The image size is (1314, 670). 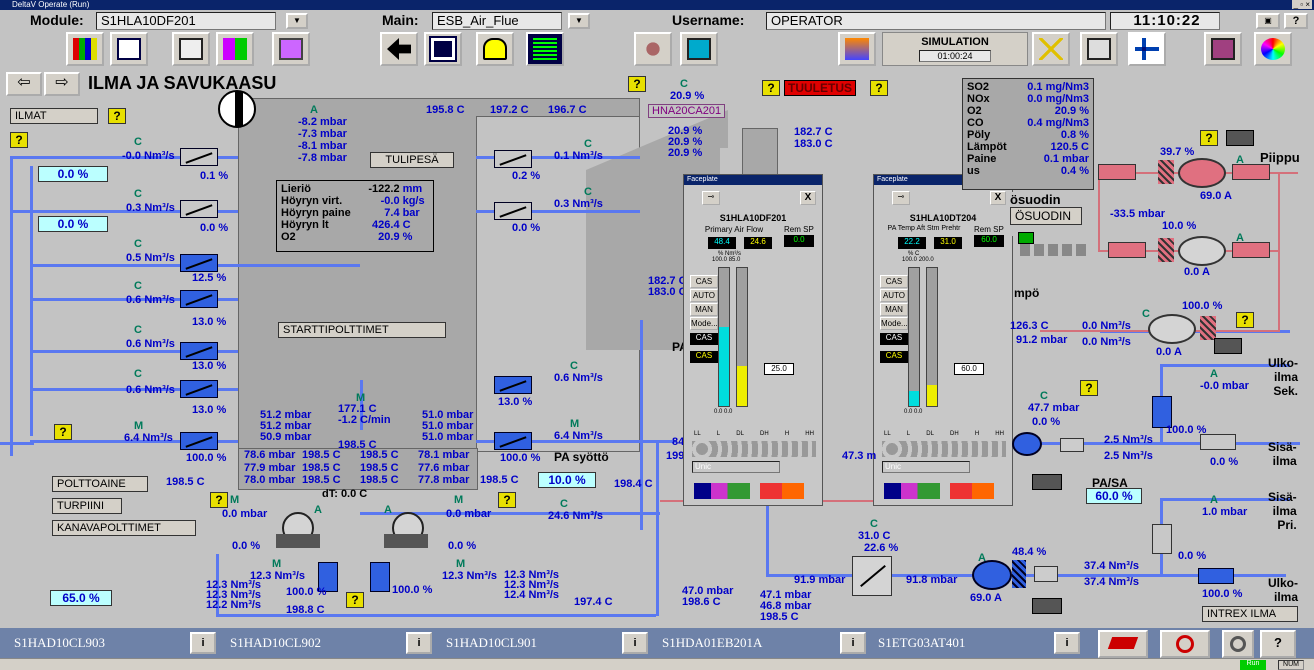 I want to click on language-flag-icon, so click(x=1147, y=49).